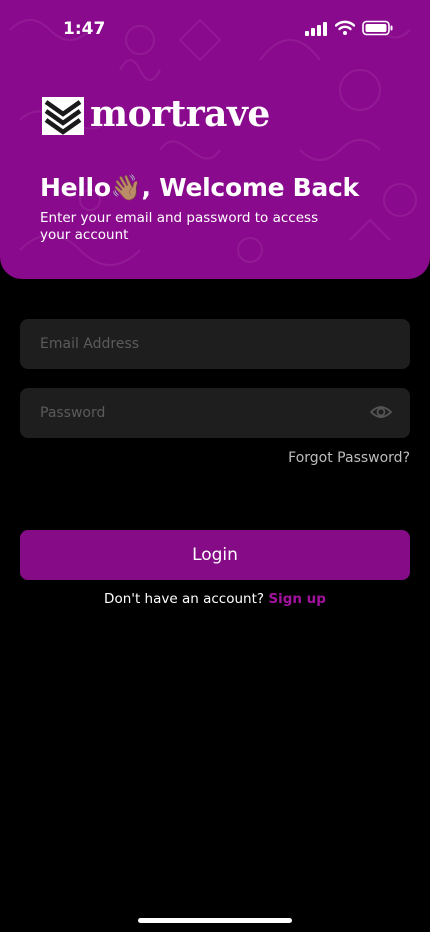 This screenshot has width=430, height=932. What do you see at coordinates (215, 29) in the screenshot?
I see `status-bar: 1:47` at bounding box center [215, 29].